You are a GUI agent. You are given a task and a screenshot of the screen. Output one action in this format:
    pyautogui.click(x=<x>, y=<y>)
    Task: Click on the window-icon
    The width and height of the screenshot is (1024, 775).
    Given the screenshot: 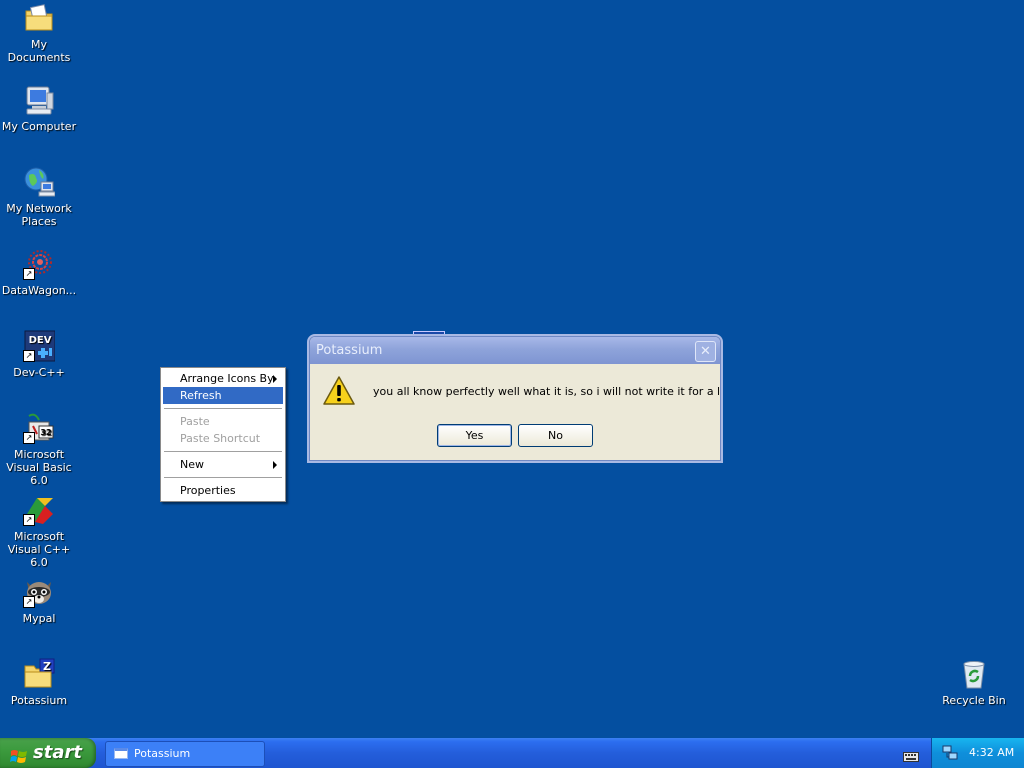 What is the action you would take?
    pyautogui.click(x=121, y=753)
    